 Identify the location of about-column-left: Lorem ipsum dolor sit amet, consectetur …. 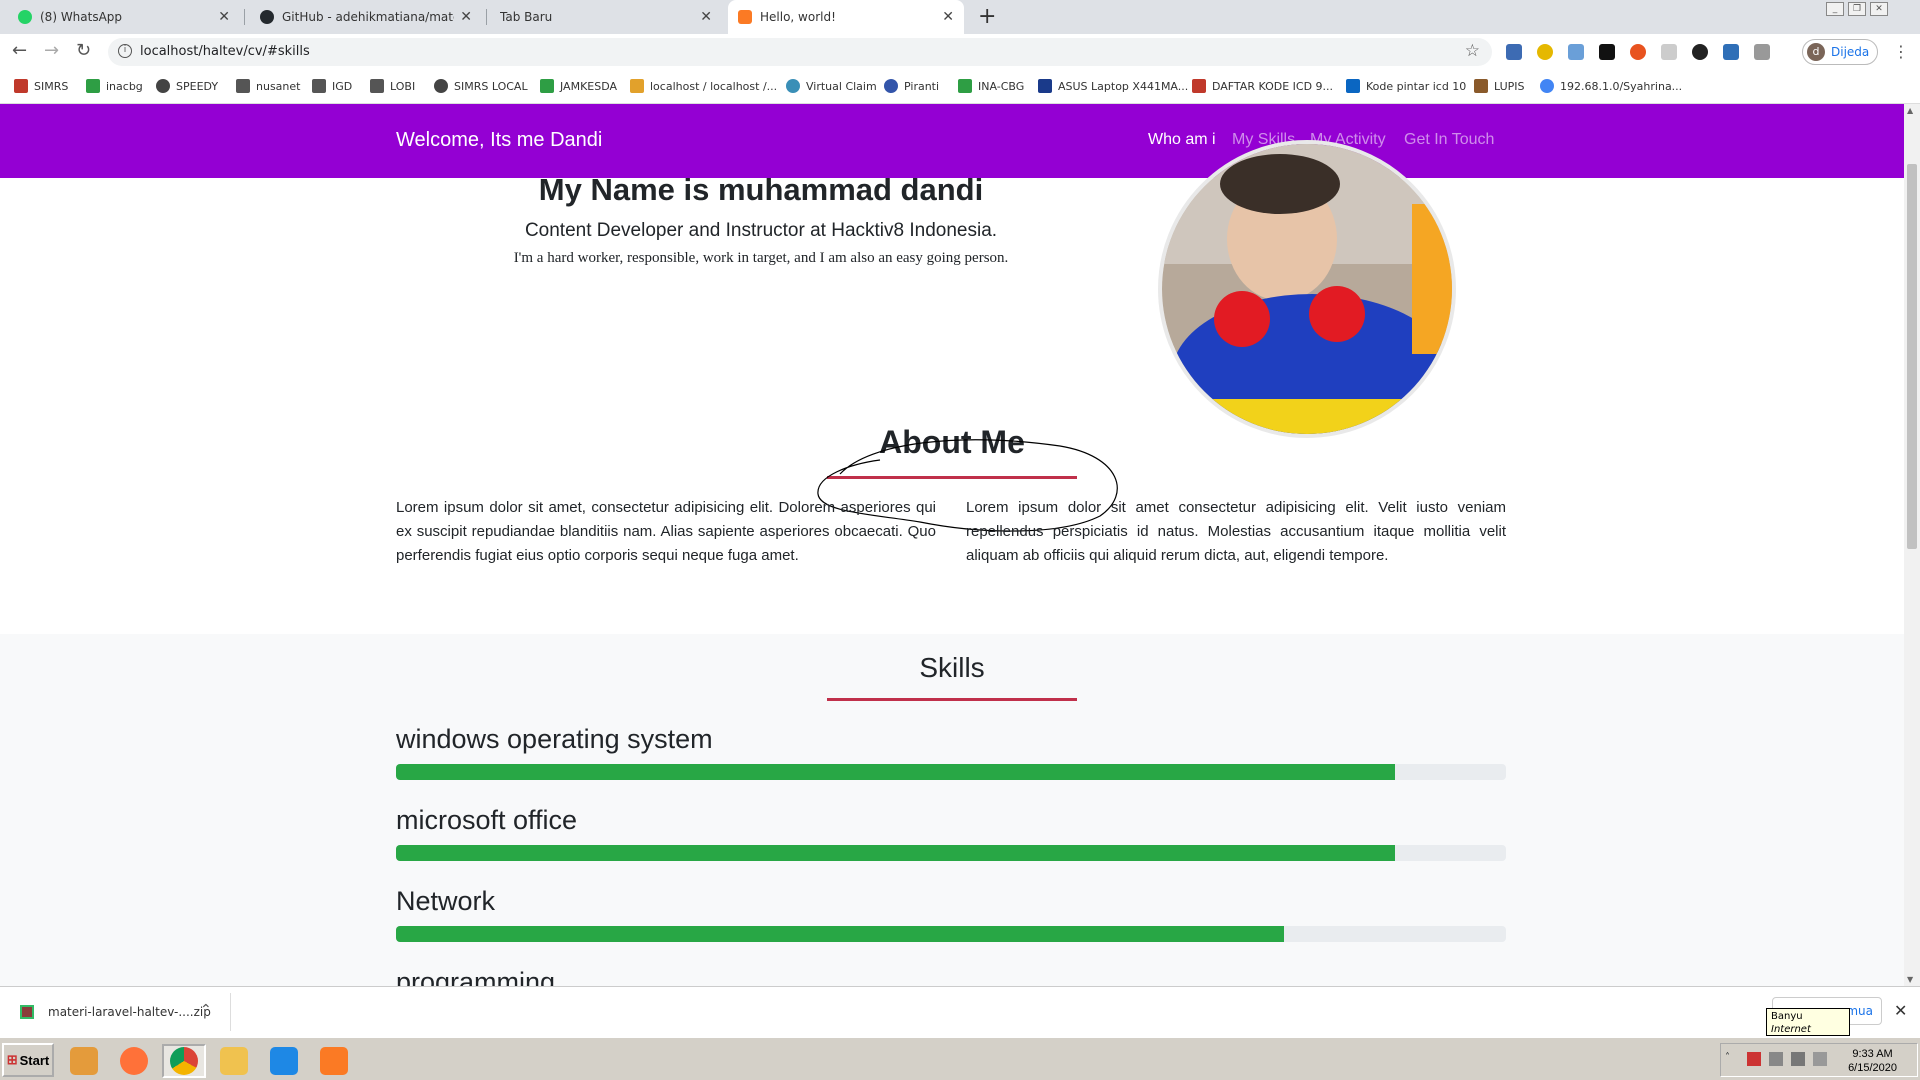
(666, 531).